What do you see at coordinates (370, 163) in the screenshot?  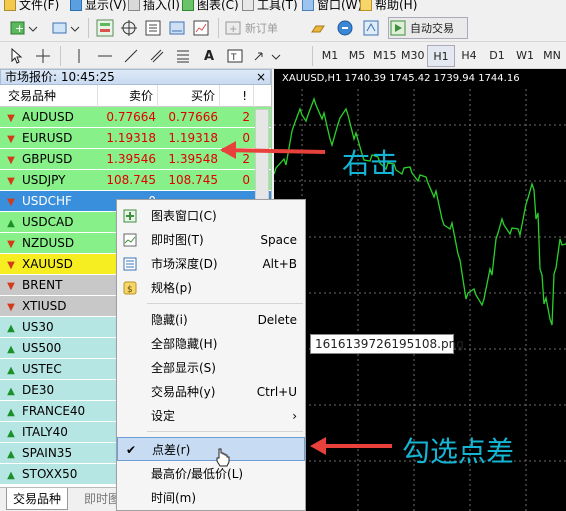 I see `annotation-right-click: 右击` at bounding box center [370, 163].